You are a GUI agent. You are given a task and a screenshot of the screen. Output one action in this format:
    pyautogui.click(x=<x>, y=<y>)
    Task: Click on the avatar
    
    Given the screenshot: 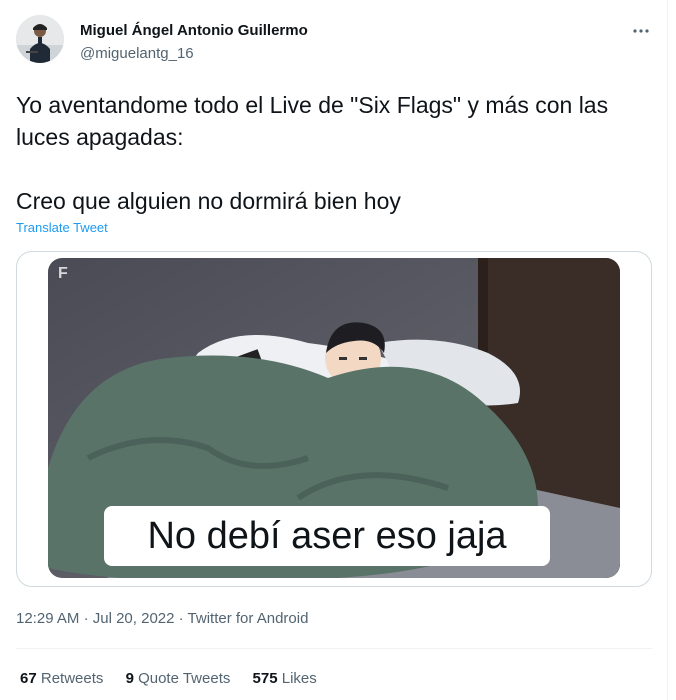 What is the action you would take?
    pyautogui.click(x=40, y=39)
    